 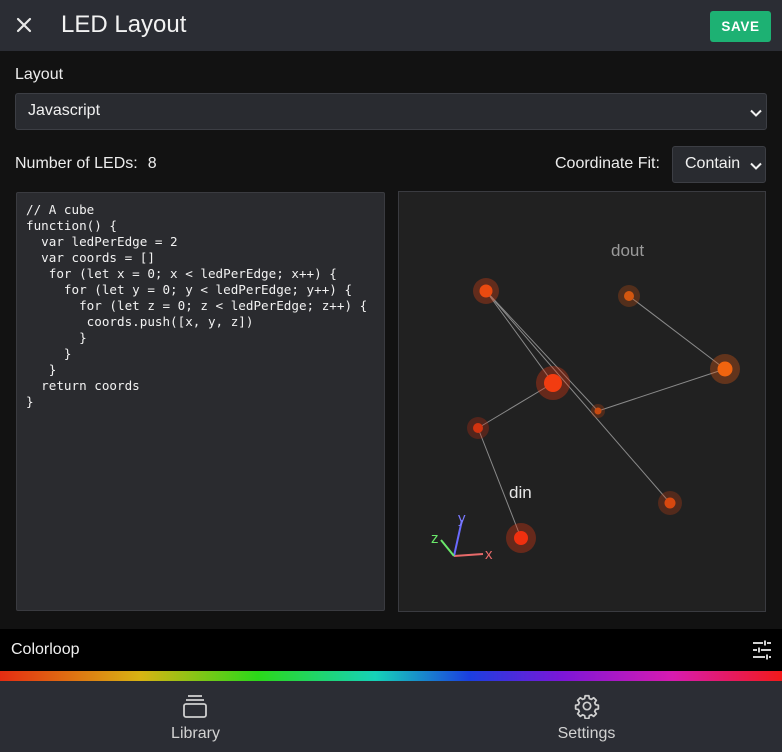 What do you see at coordinates (195, 733) in the screenshot?
I see `nav-library-label: Library` at bounding box center [195, 733].